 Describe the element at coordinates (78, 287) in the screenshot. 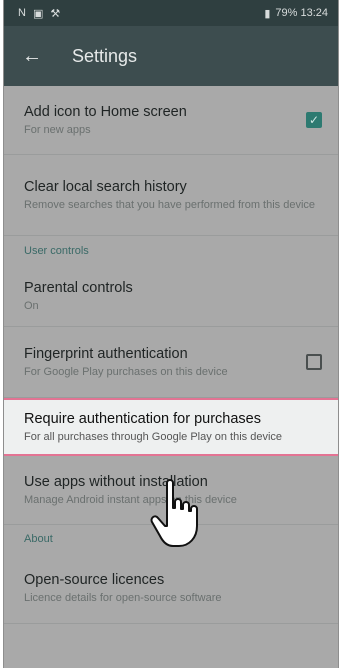

I see `setting-title: Parental controls` at that location.